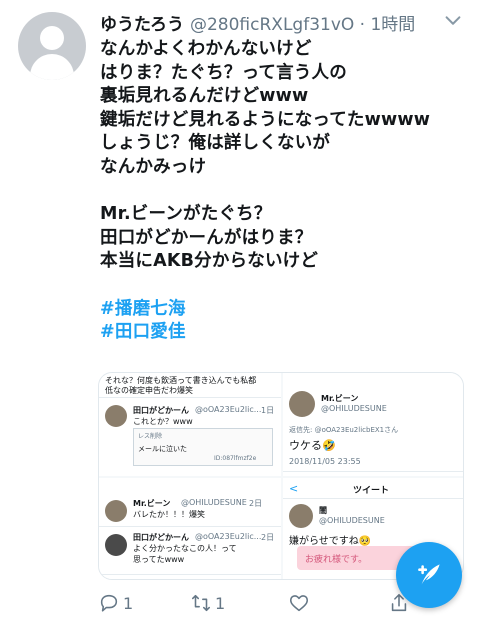  What do you see at coordinates (268, 606) in the screenshot?
I see `tweet-actions: 1 1` at bounding box center [268, 606].